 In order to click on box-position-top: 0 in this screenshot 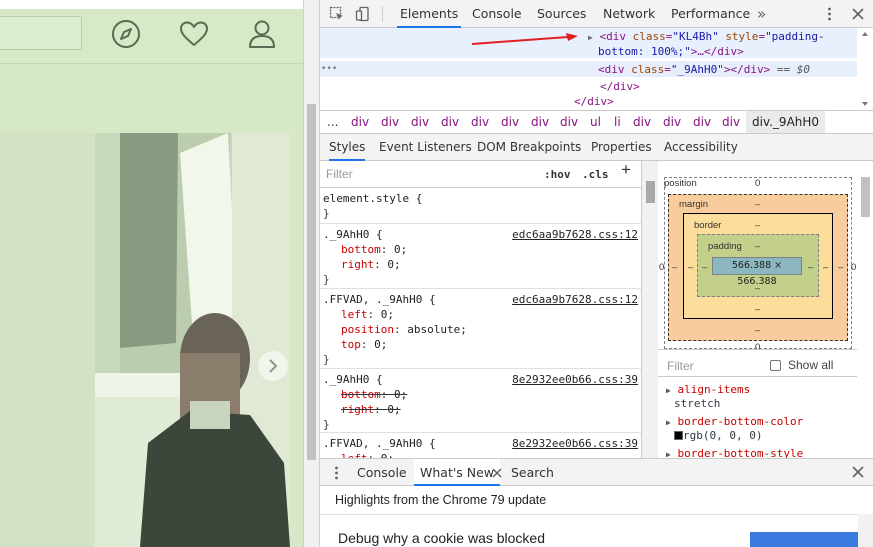, I will do `click(757, 183)`.